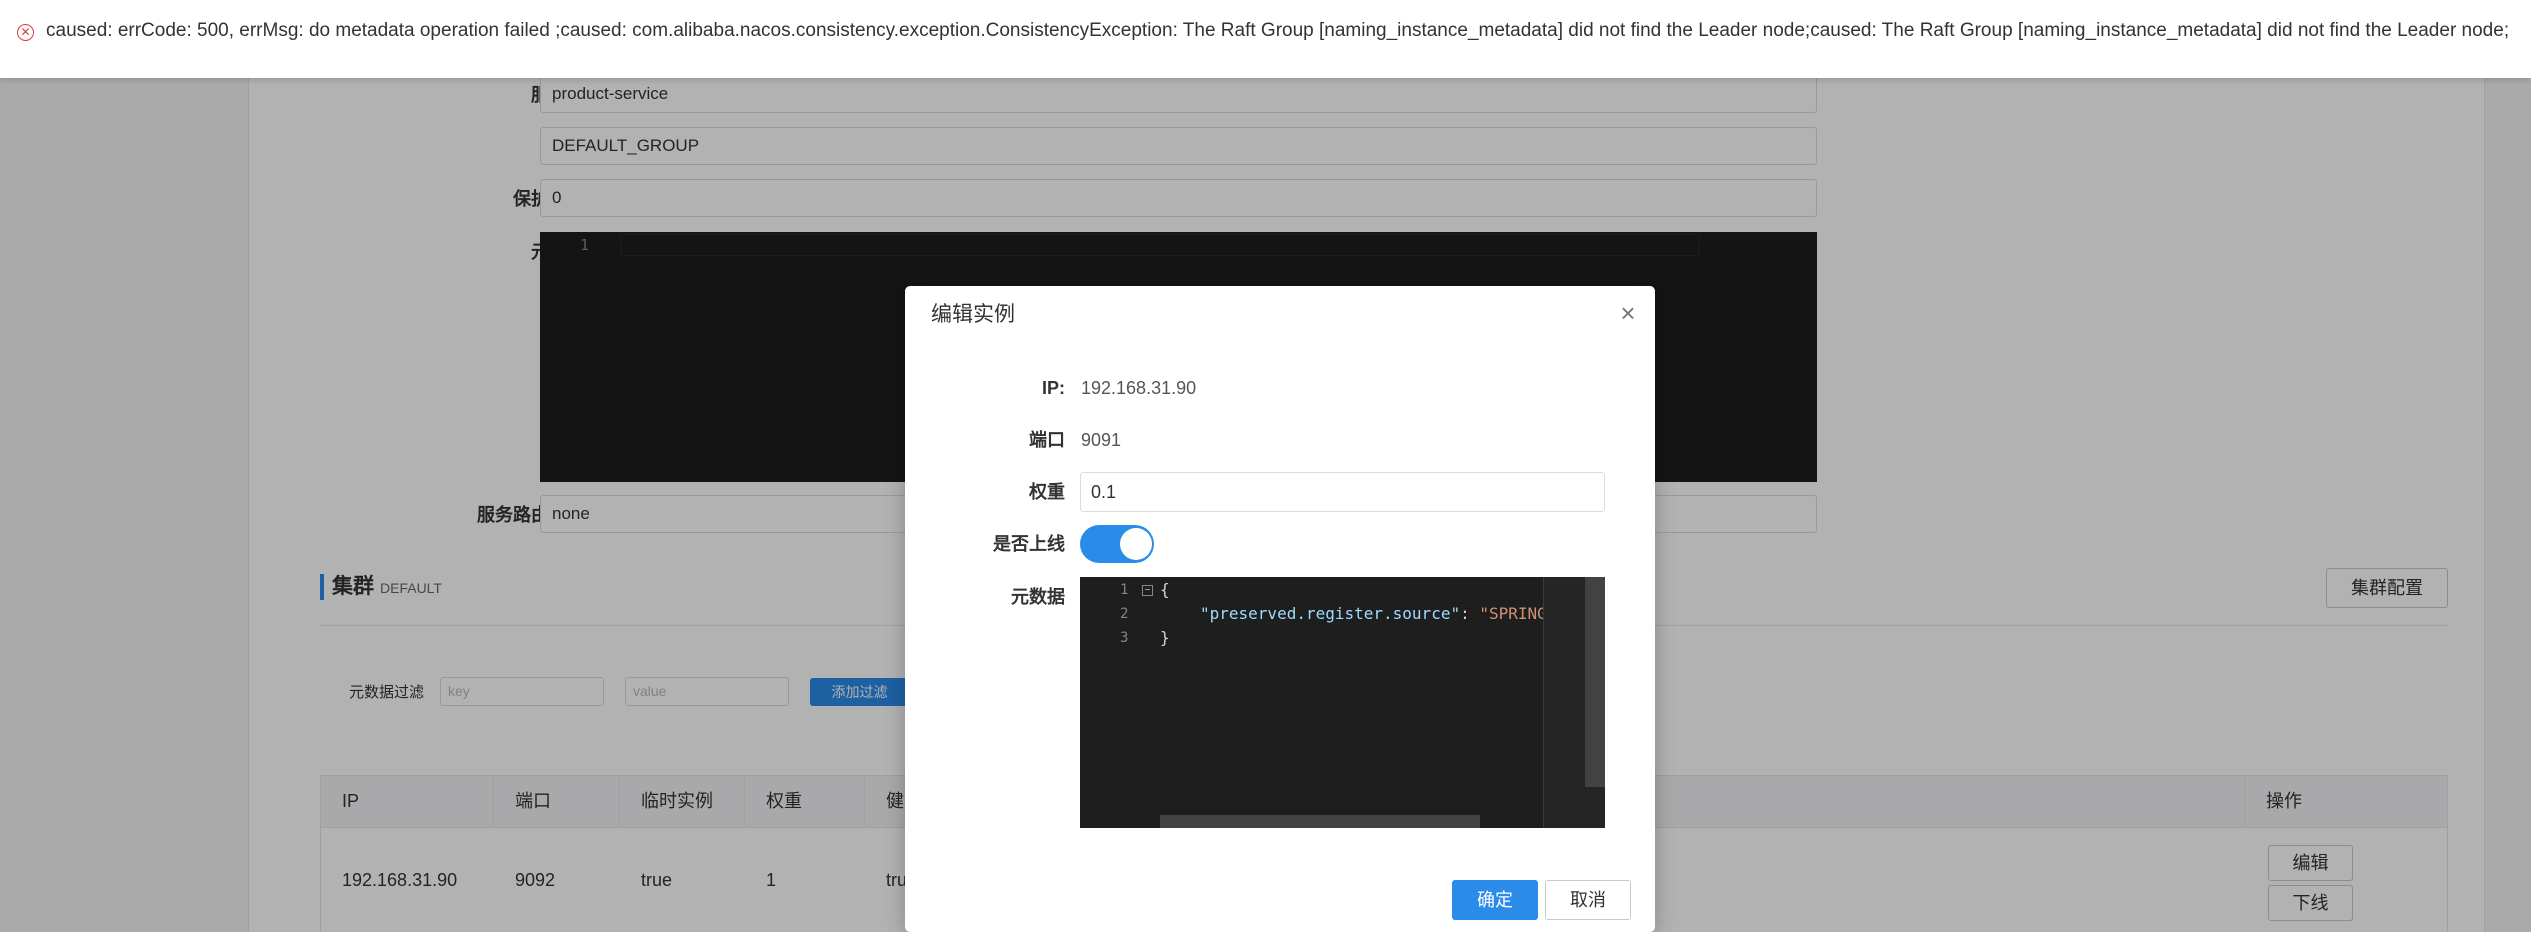 The image size is (2531, 932). I want to click on weight-input: 0.1, so click(1342, 492).